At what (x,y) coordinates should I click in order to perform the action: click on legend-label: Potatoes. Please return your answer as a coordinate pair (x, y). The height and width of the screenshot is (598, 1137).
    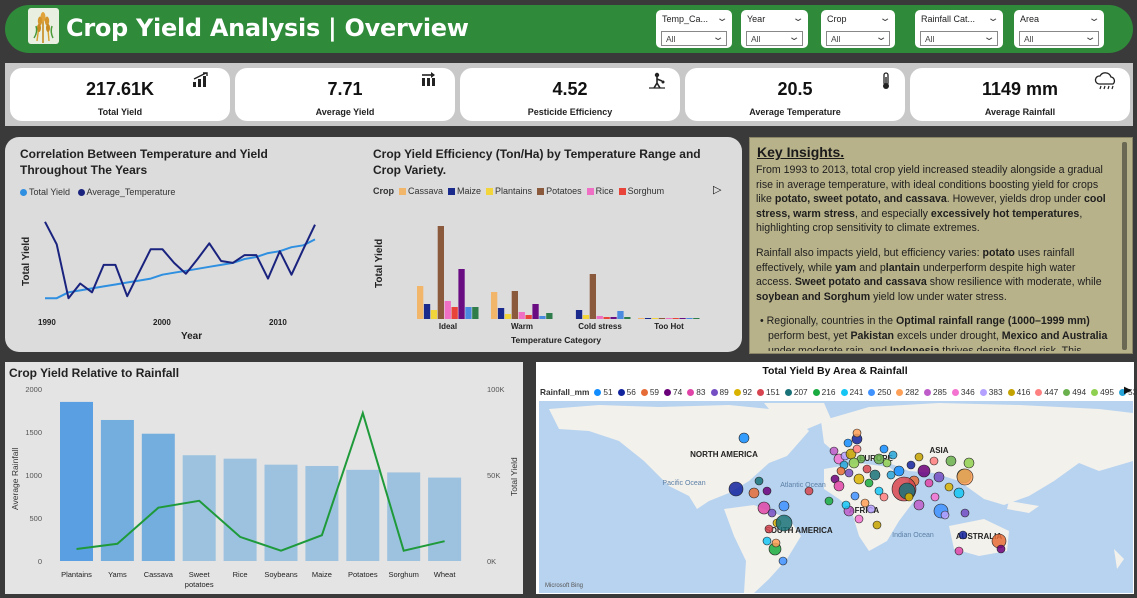
    Looking at the image, I should click on (564, 191).